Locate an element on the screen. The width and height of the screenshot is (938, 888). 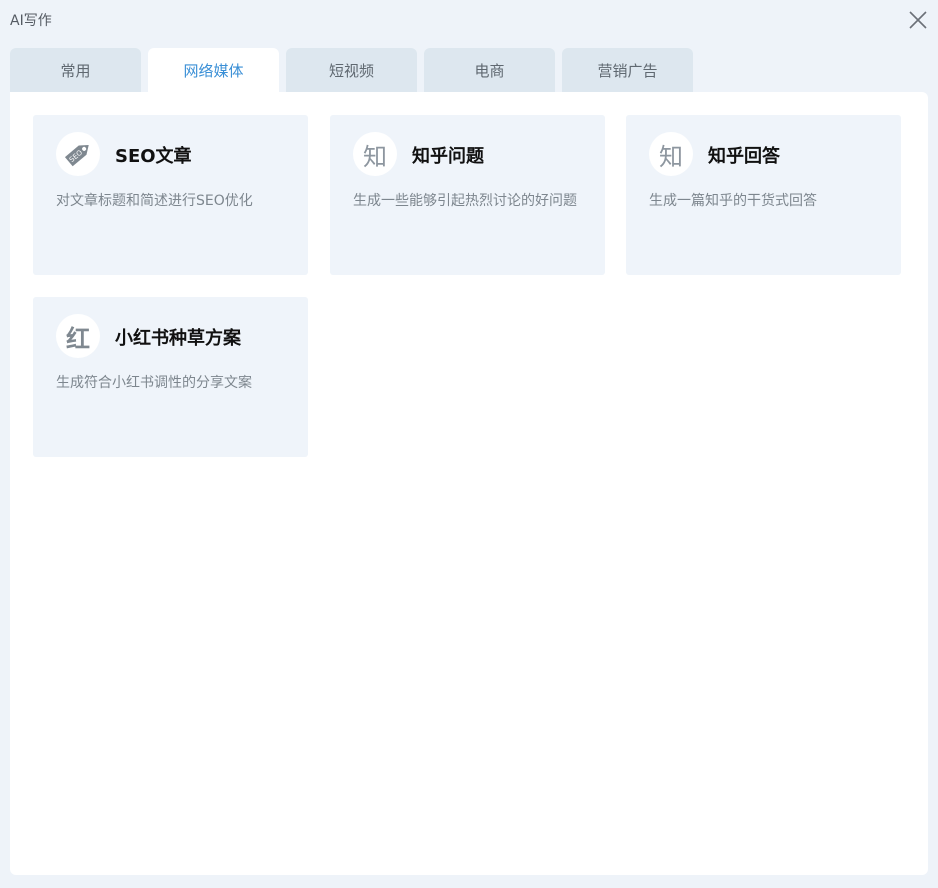
seo-tag-icon: SEO is located at coordinates (78, 154).